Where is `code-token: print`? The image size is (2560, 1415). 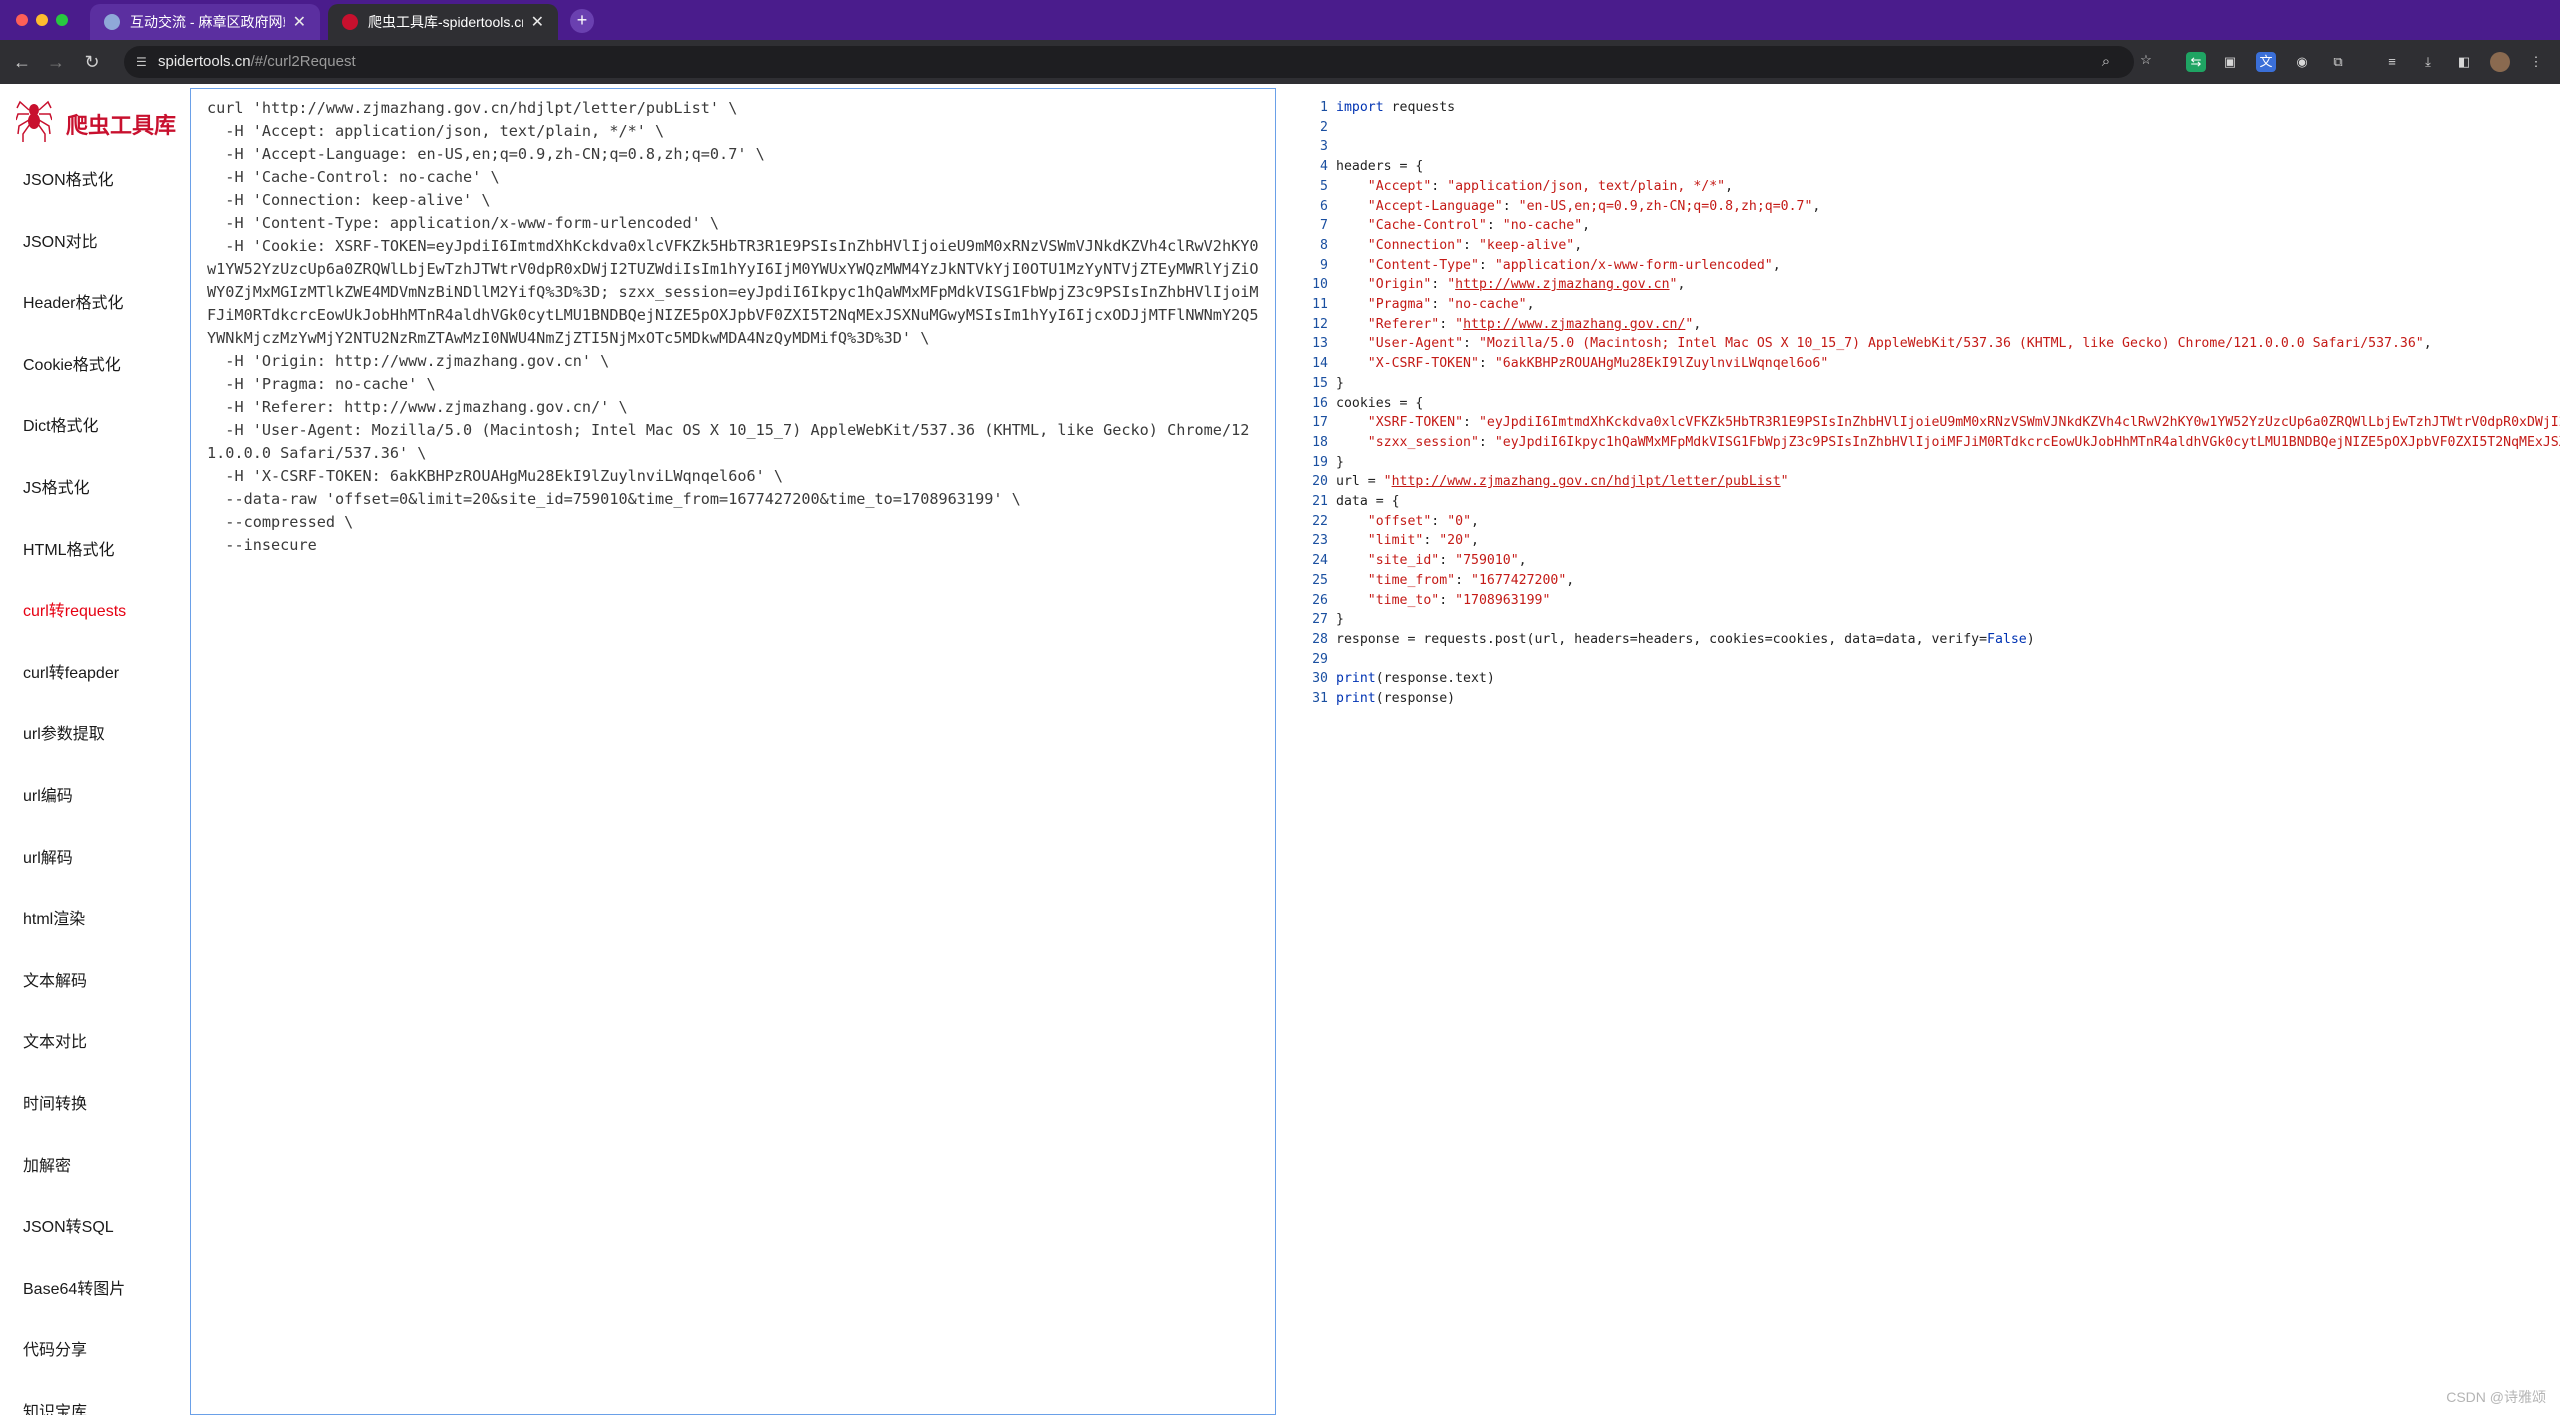 code-token: print is located at coordinates (1356, 699).